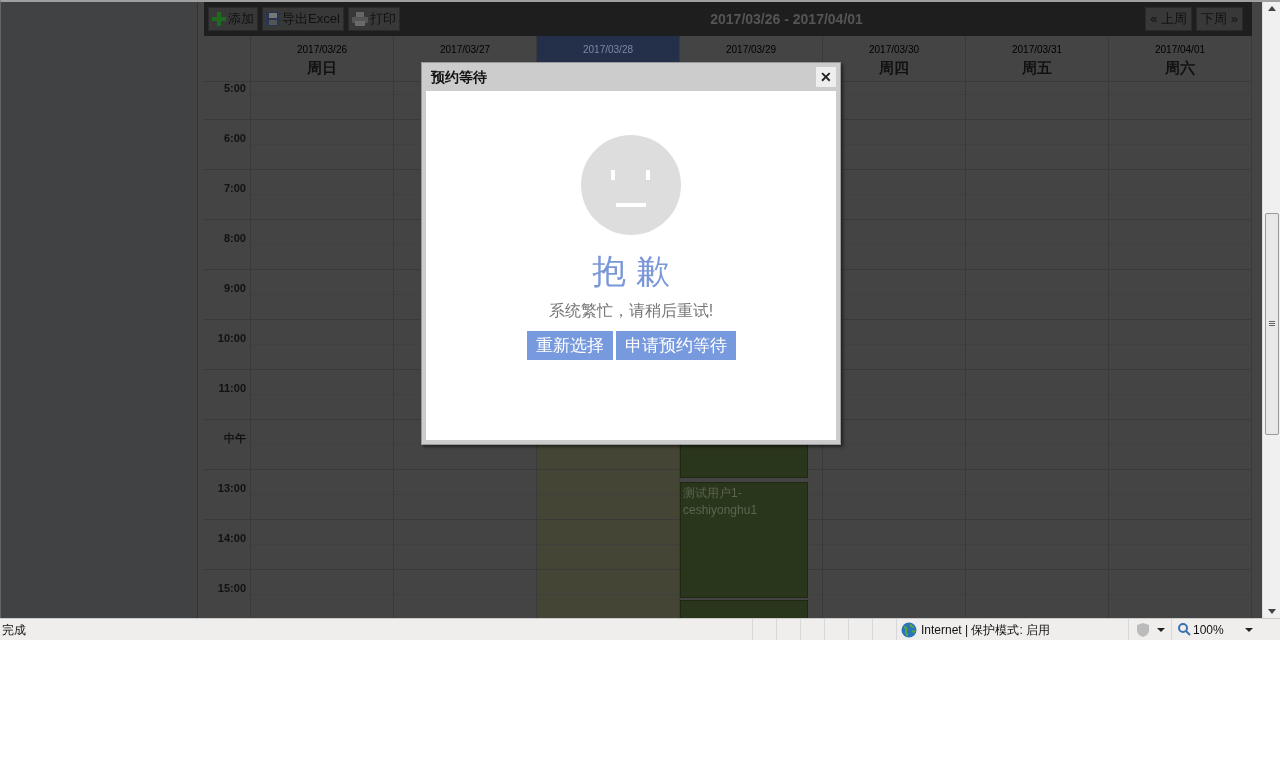  What do you see at coordinates (631, 271) in the screenshot?
I see `dialog-heading: 抱 歉` at bounding box center [631, 271].